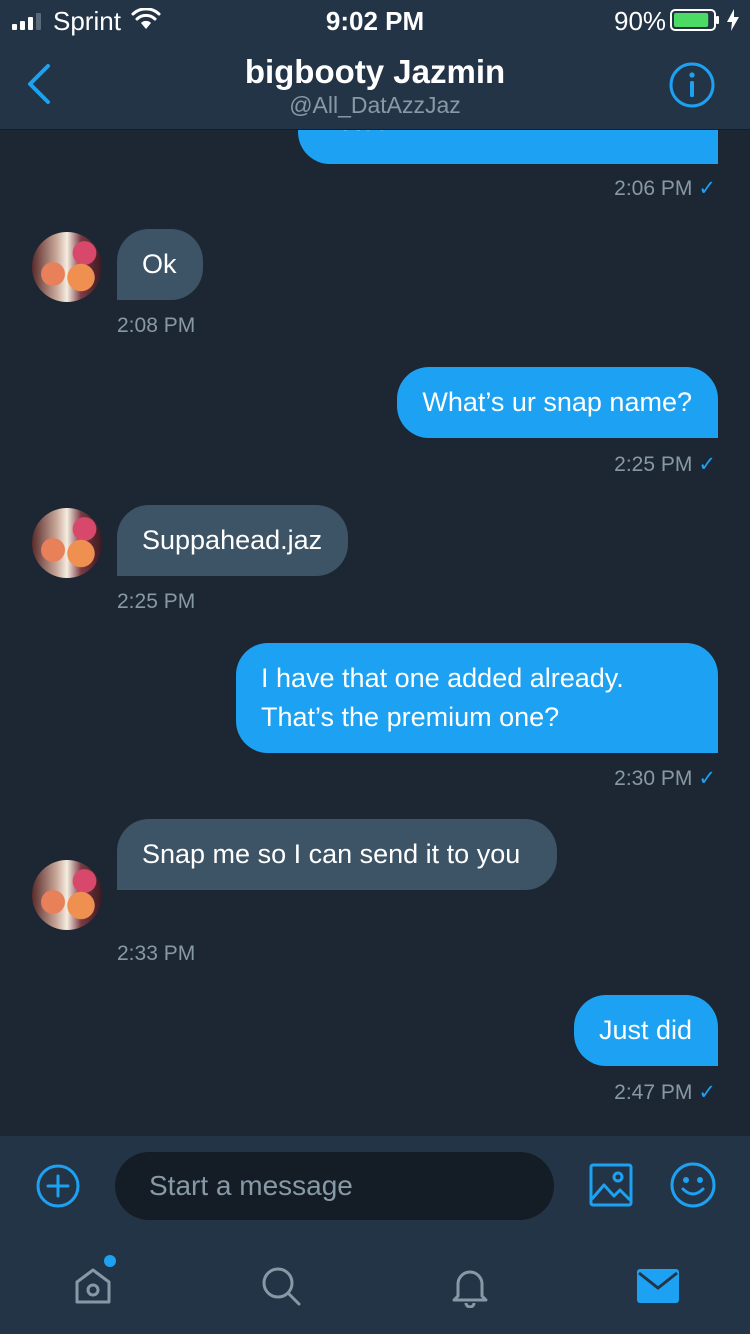 The height and width of the screenshot is (1334, 750). I want to click on battery-percent: 90%, so click(640, 21).